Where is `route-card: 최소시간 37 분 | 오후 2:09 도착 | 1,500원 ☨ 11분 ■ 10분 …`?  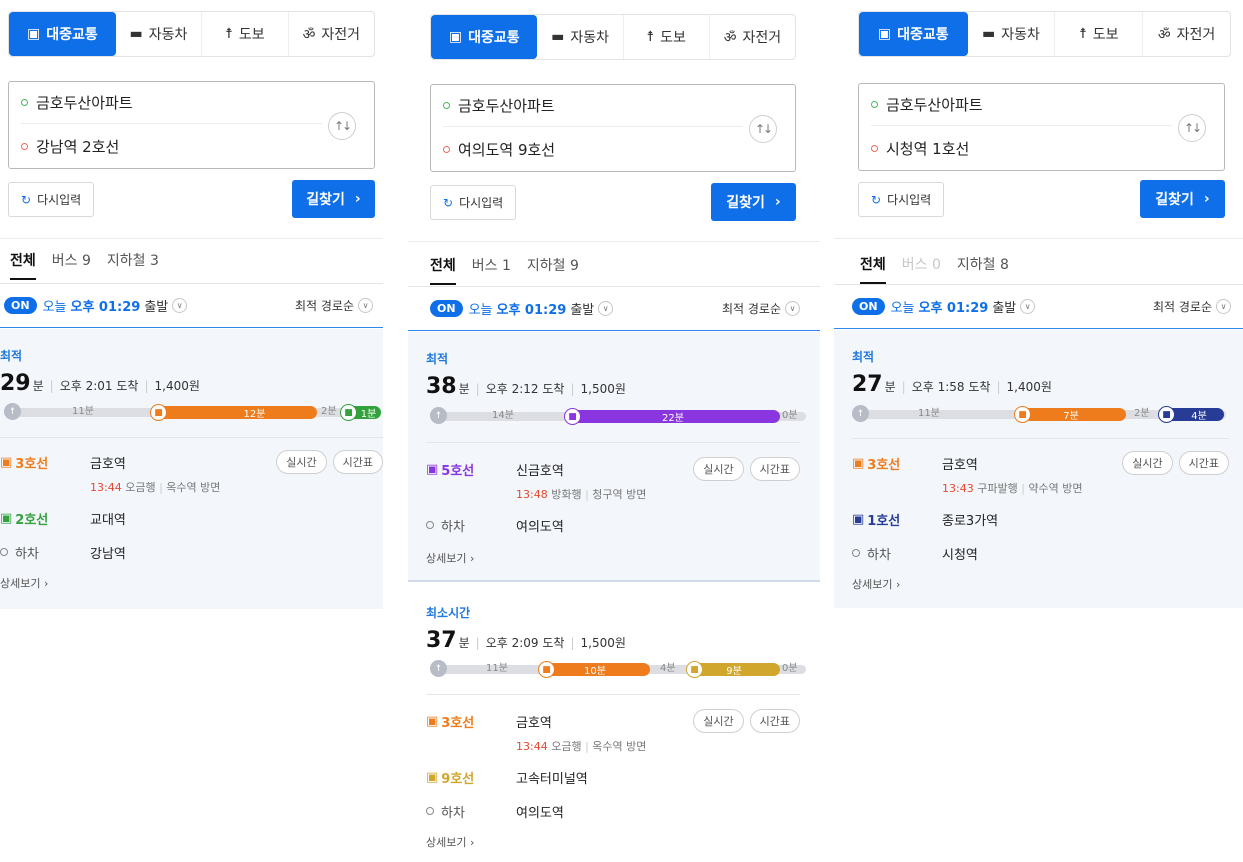 route-card: 최소시간 37 분 | 오후 2:09 도착 | 1,500원 ☨ 11분 ■ 10분 … is located at coordinates (614, 722).